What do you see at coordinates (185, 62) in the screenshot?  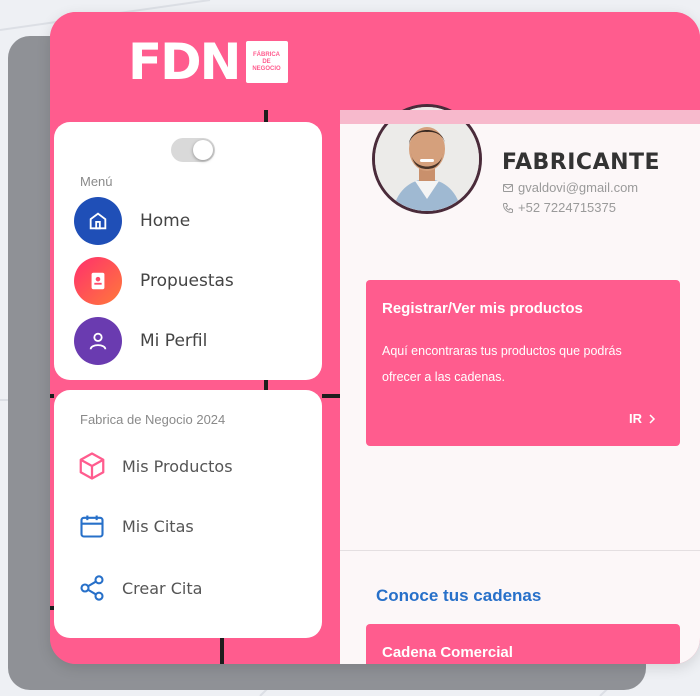 I see `logo-text: FDN` at bounding box center [185, 62].